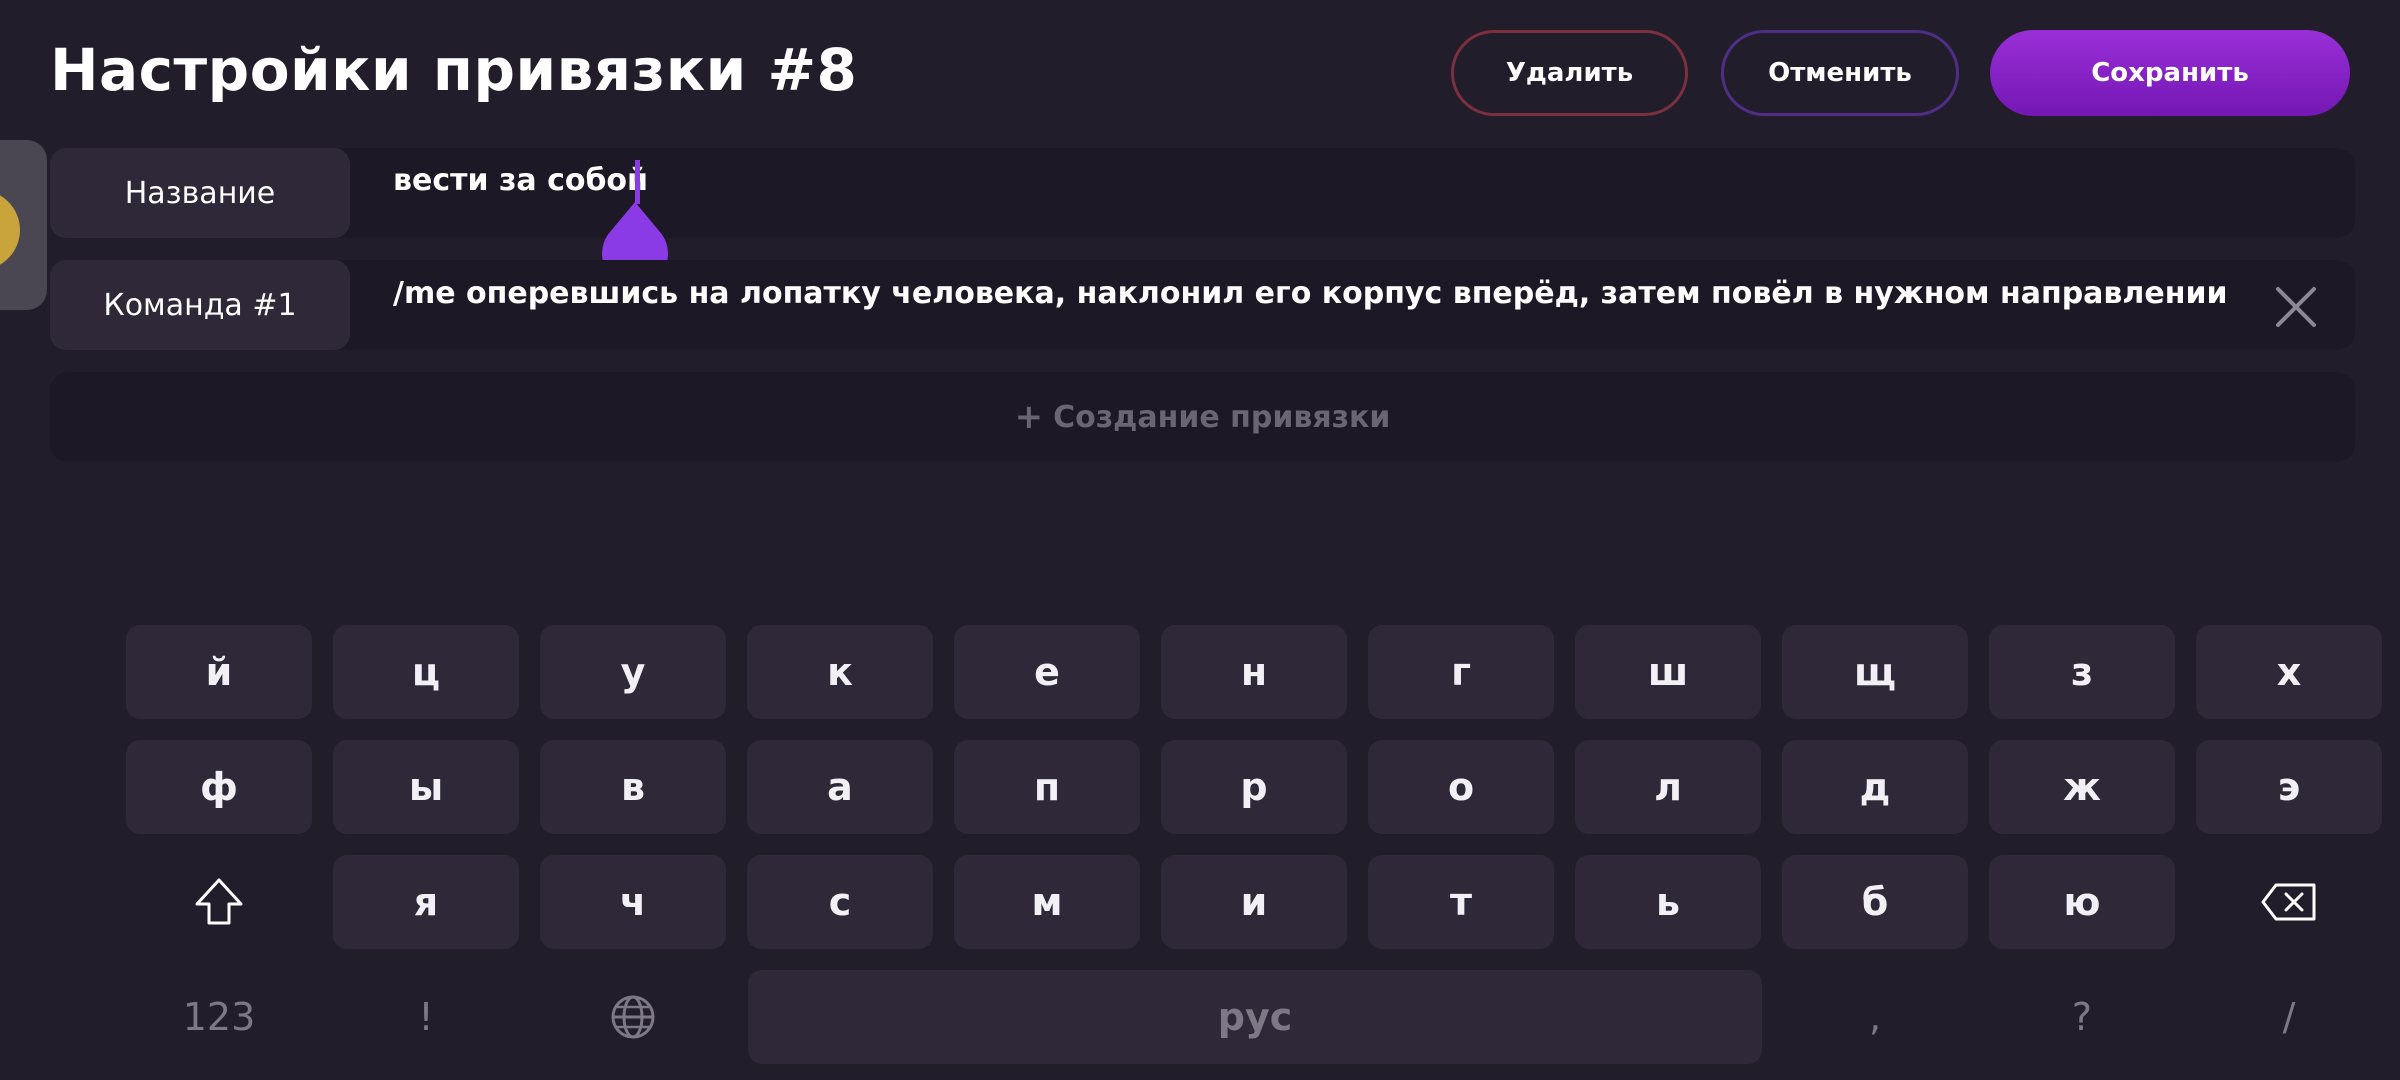 This screenshot has height=1080, width=2400. I want to click on text-cursor, so click(637, 182).